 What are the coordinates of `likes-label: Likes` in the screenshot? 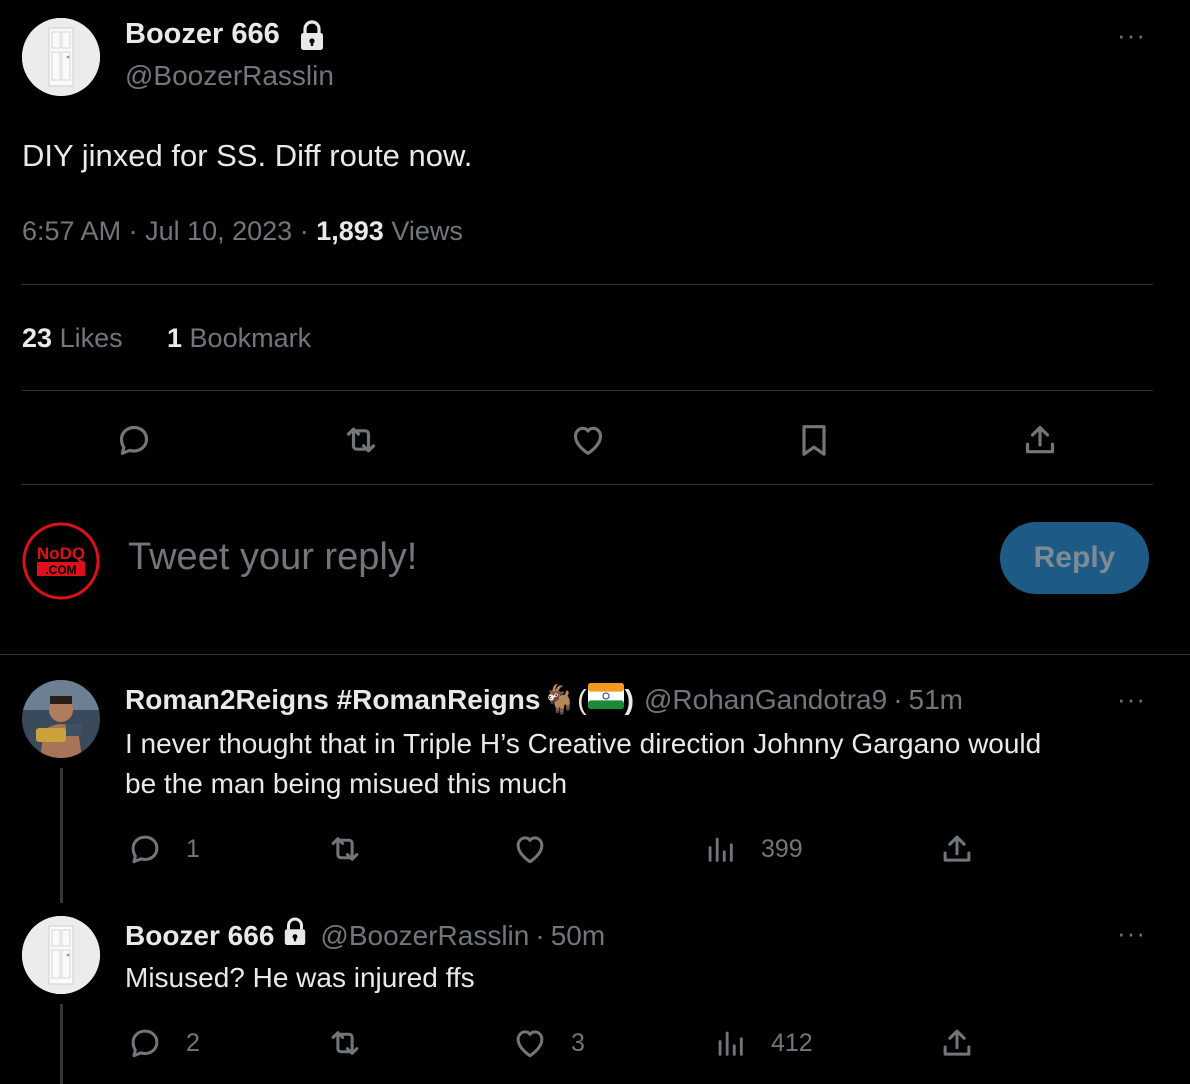 It's located at (91, 338).